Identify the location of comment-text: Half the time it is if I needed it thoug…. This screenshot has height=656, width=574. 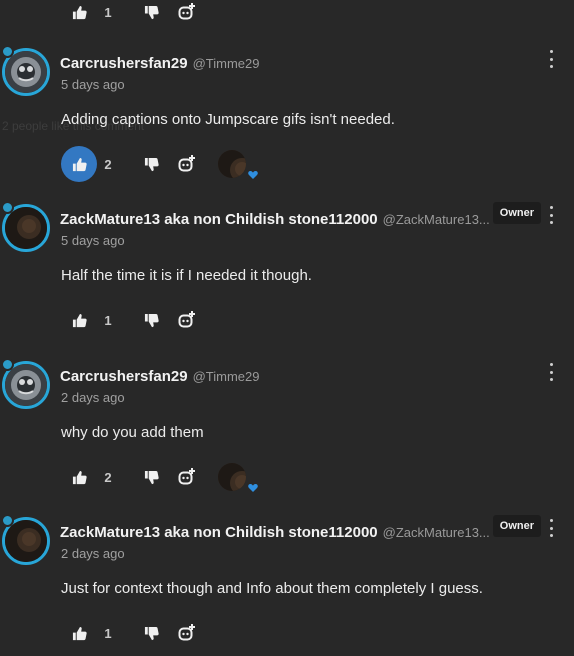
(186, 275).